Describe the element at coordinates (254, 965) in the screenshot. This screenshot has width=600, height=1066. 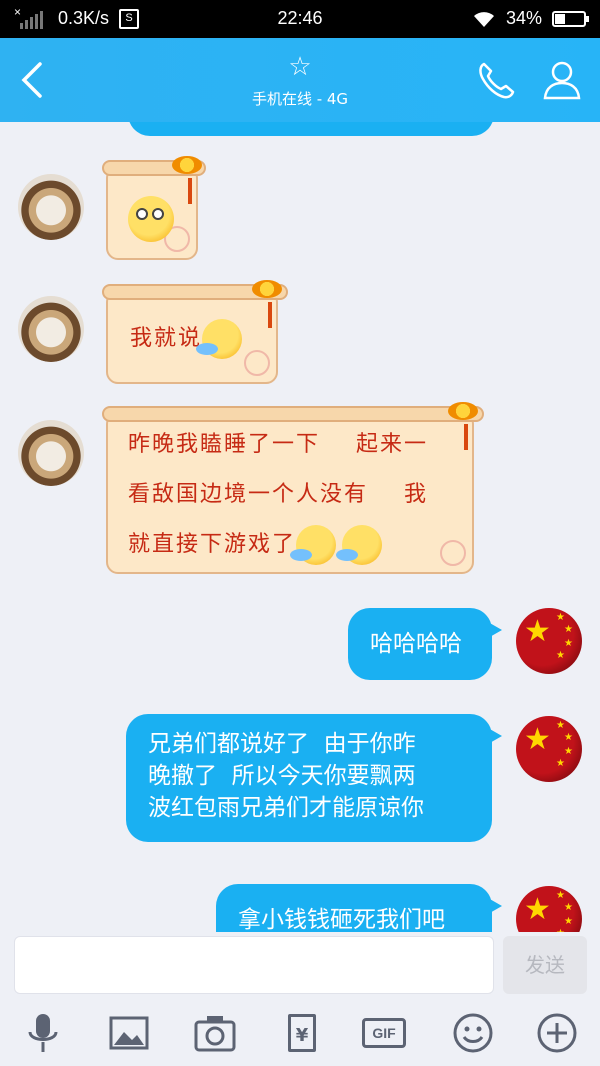
I see `message-input` at that location.